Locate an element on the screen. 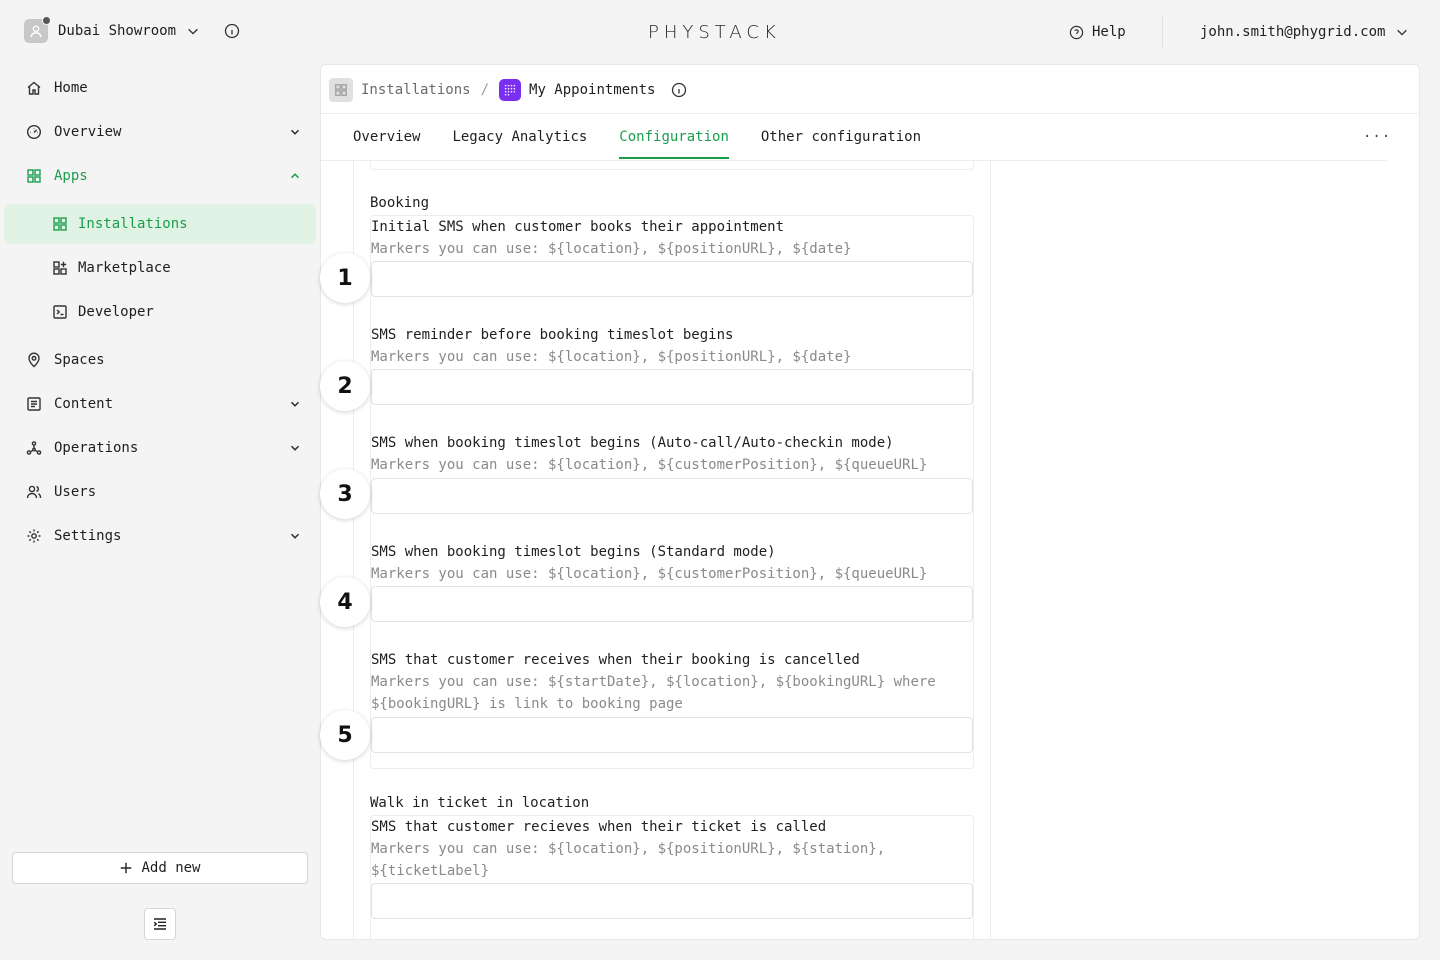 The image size is (1440, 960). calendar-dots-icon is located at coordinates (510, 90).